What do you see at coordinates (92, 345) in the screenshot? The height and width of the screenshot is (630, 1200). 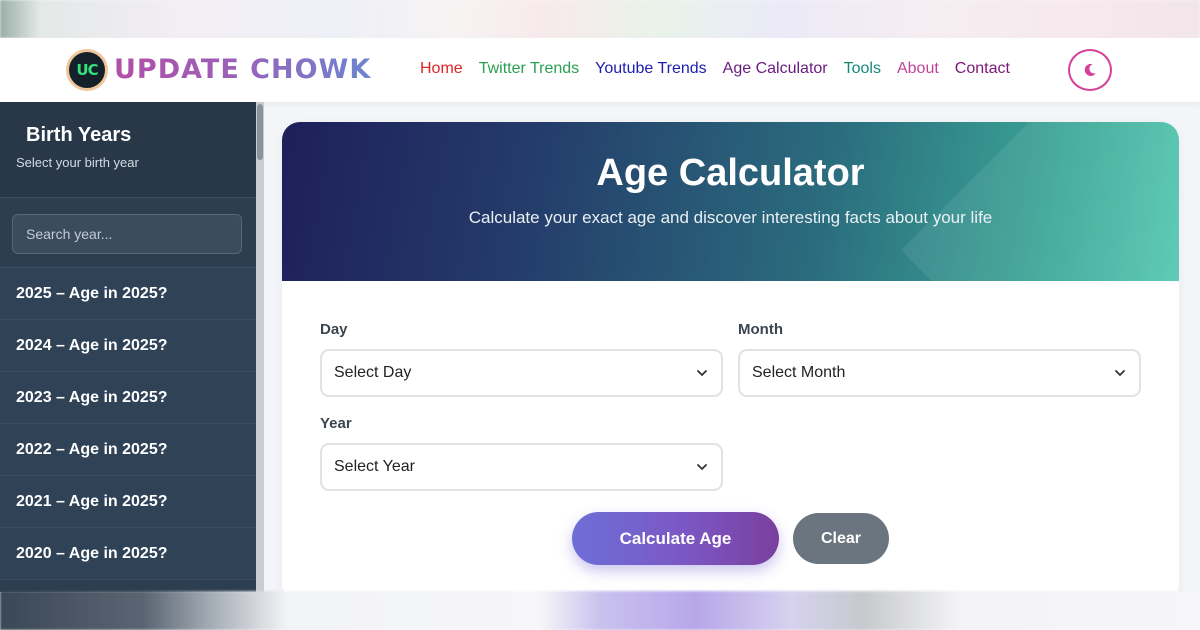 I see `sidebar-item-label: 2024 – Age in 2025?` at bounding box center [92, 345].